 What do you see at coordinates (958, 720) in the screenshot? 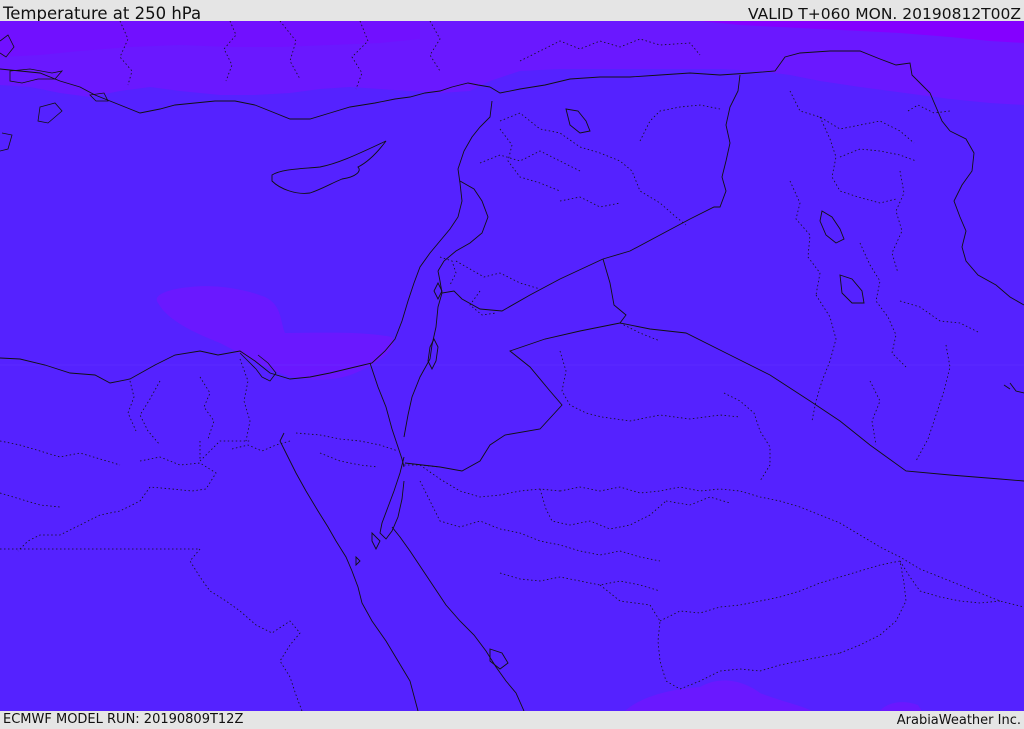
I see `credit-label: ArabiaWeather Inc.` at bounding box center [958, 720].